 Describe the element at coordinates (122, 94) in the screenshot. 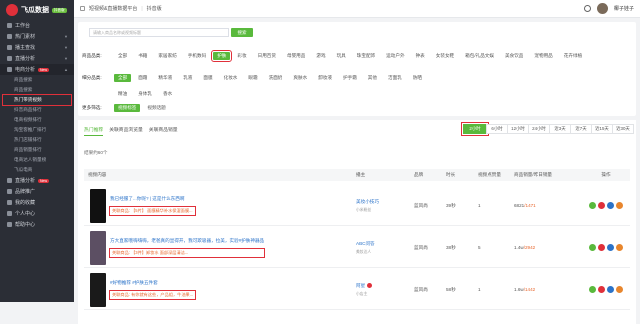

I see `subcategory-chip: 精油` at that location.